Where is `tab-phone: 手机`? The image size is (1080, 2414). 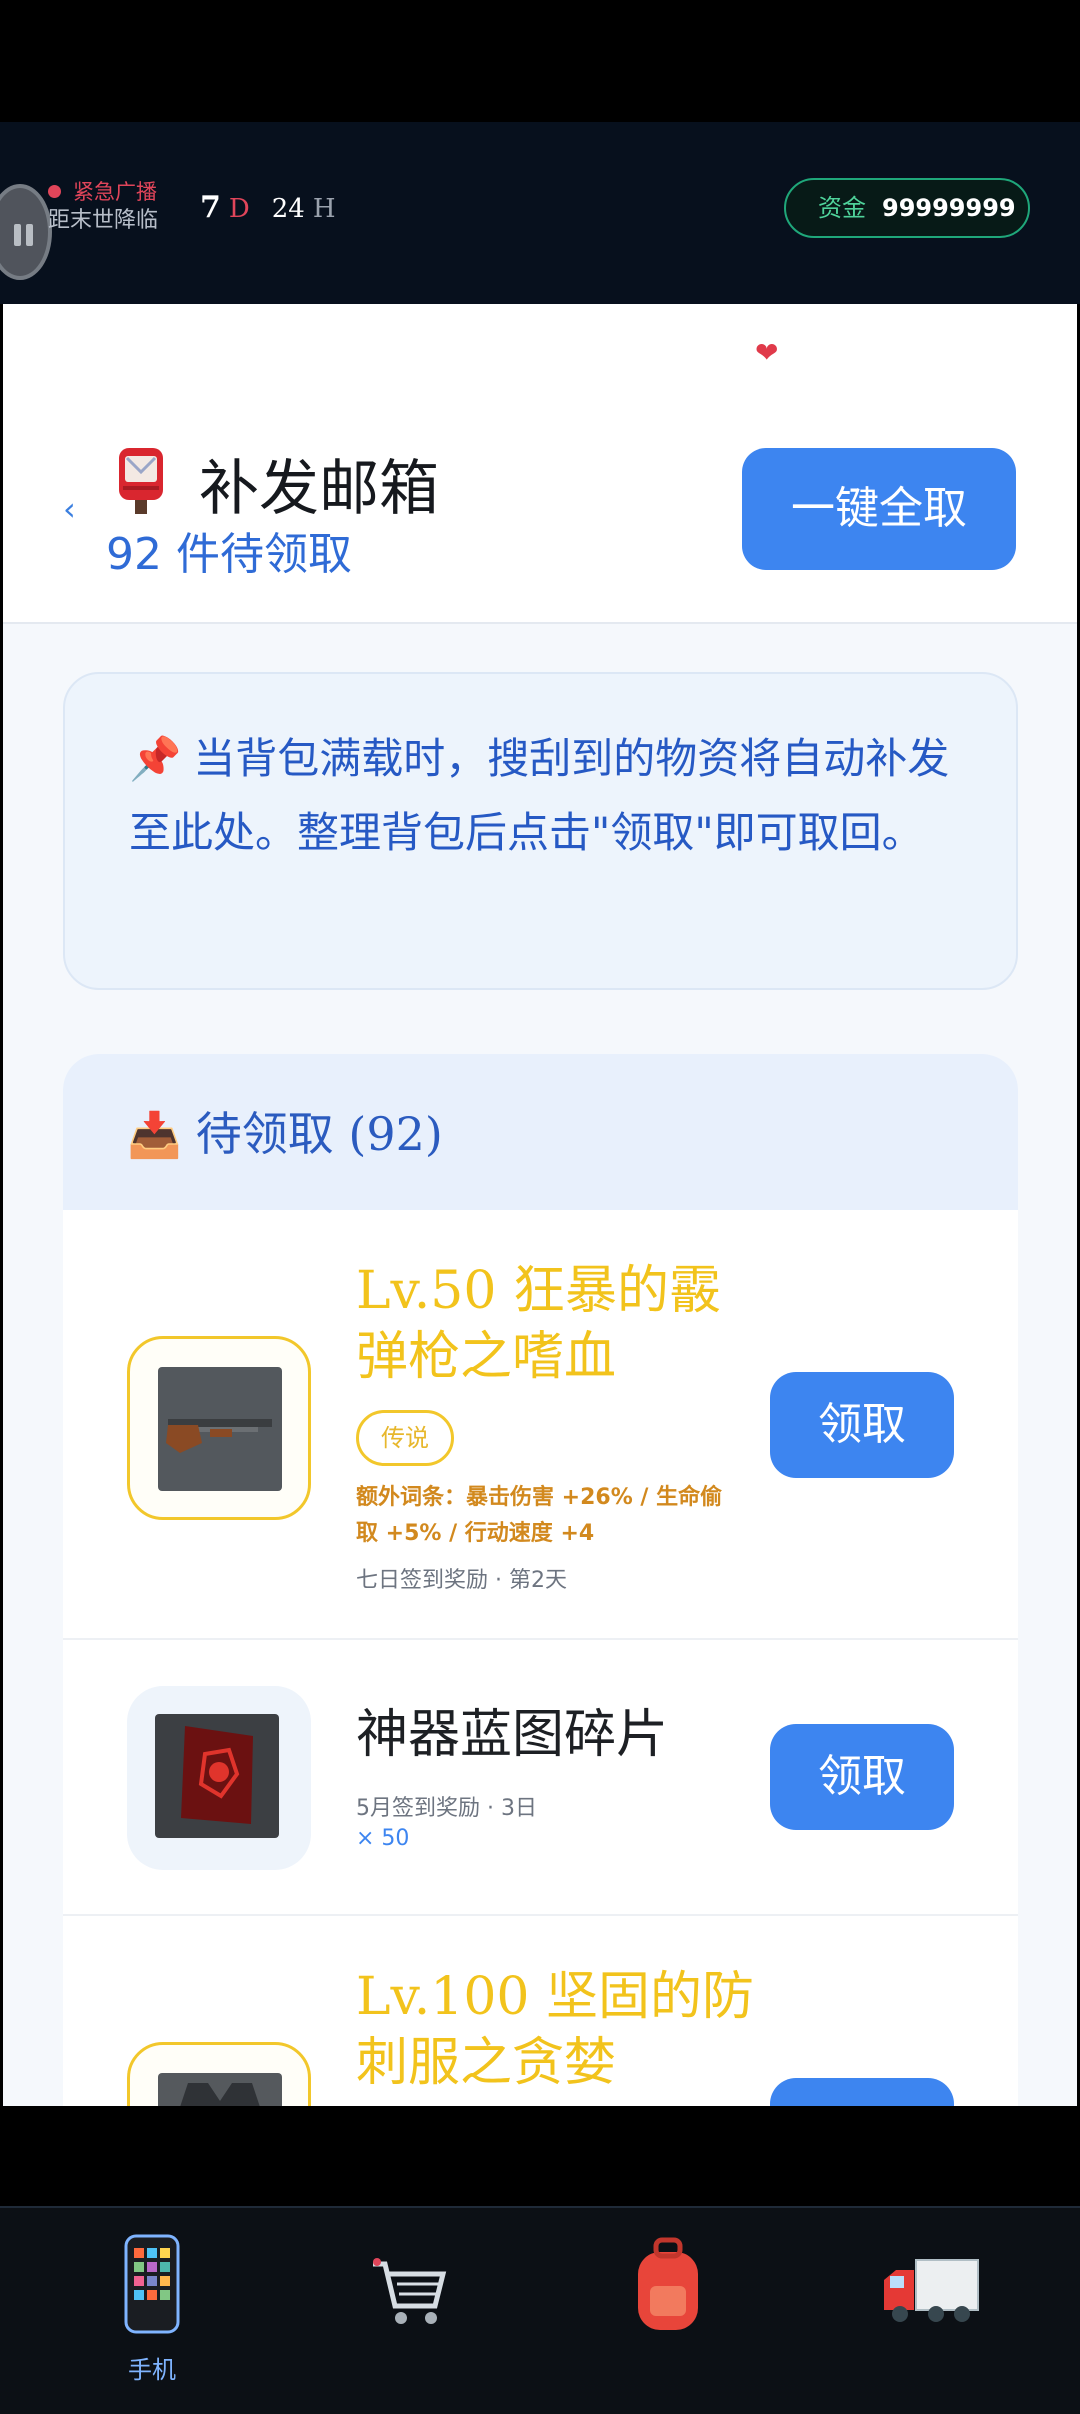
tab-phone: 手机 is located at coordinates (152, 2311).